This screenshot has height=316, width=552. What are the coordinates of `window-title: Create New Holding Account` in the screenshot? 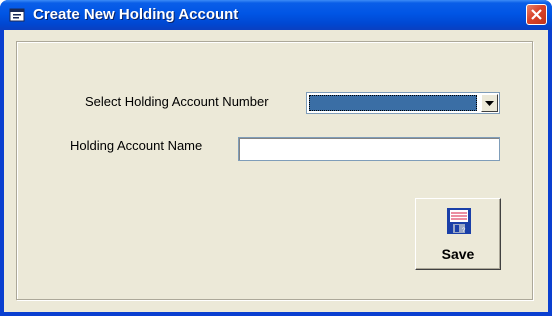 It's located at (136, 14).